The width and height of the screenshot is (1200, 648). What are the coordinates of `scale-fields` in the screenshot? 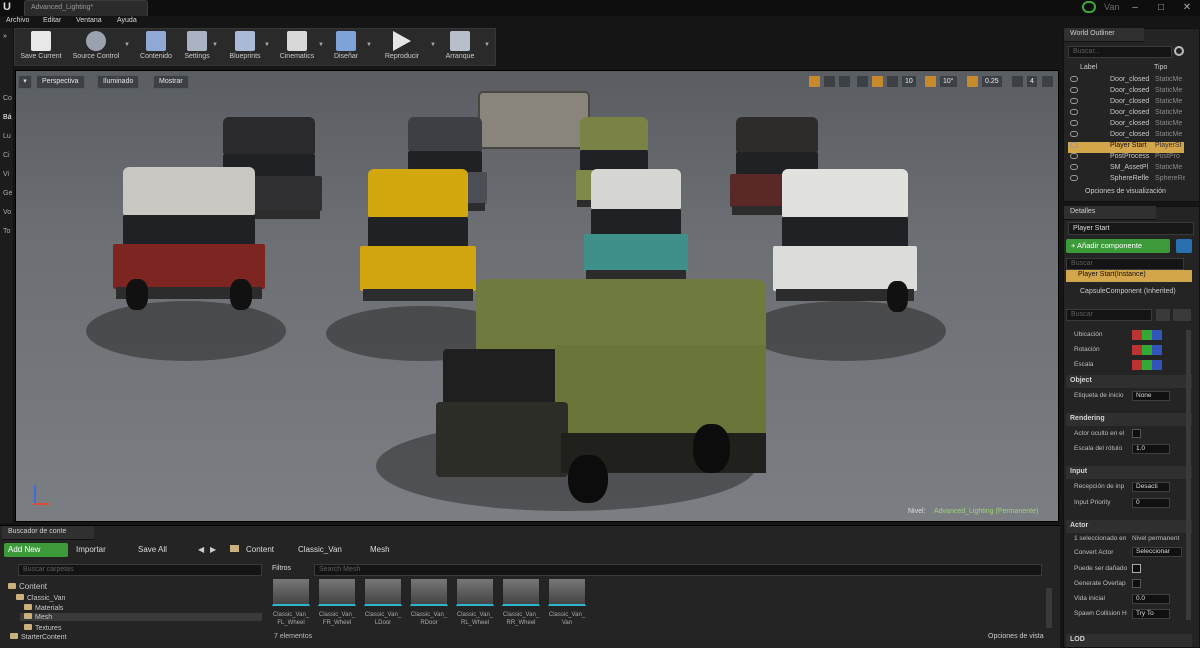 It's located at (1147, 365).